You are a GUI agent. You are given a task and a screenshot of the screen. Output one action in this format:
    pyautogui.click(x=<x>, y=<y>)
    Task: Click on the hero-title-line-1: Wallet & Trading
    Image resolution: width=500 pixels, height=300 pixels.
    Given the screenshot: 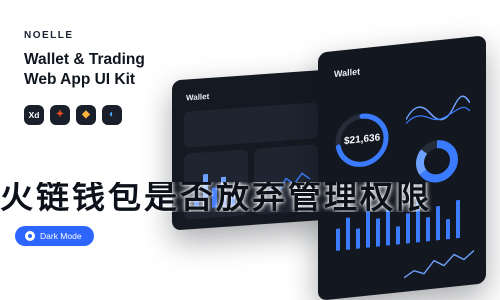 What is the action you would take?
    pyautogui.click(x=84, y=59)
    